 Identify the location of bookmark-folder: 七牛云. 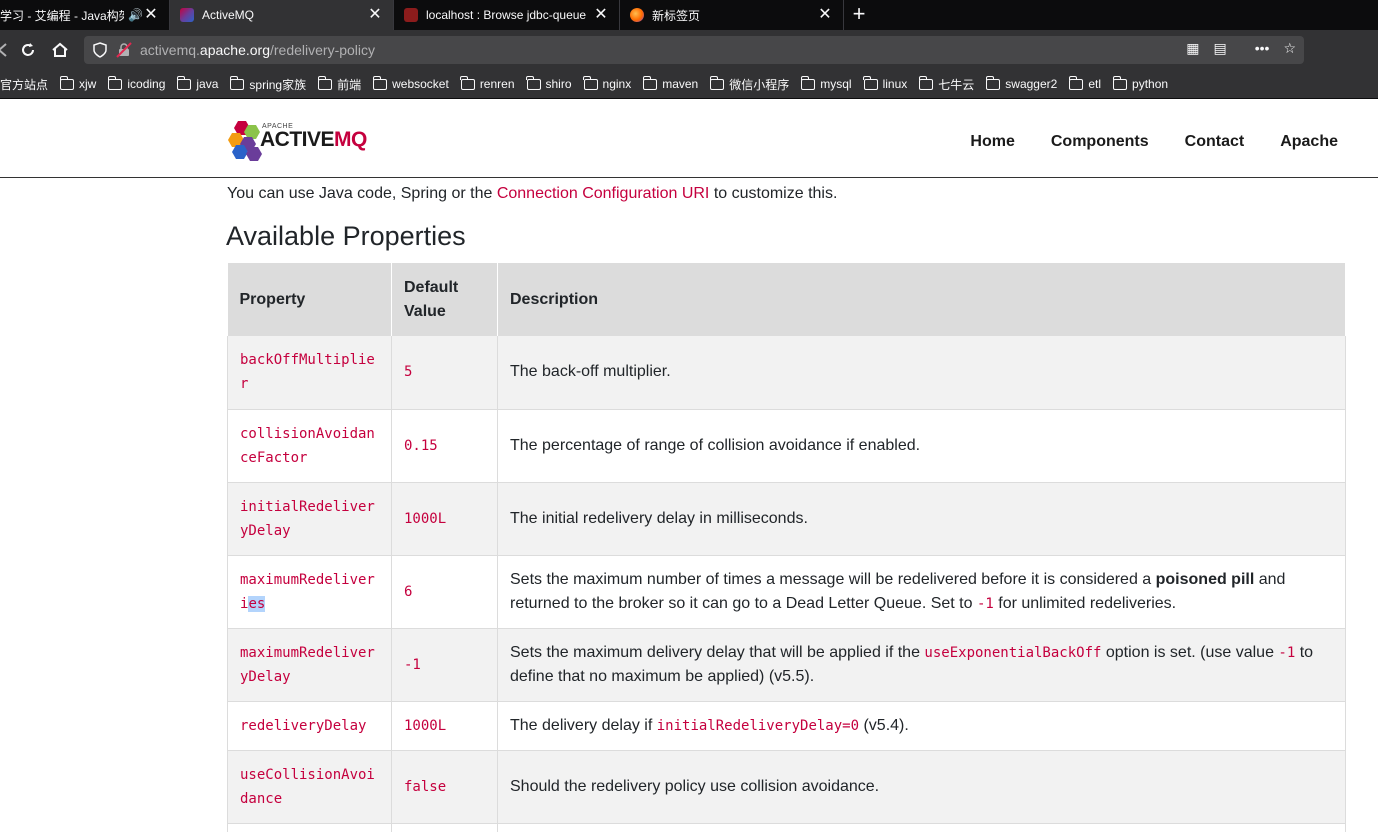
(946, 84).